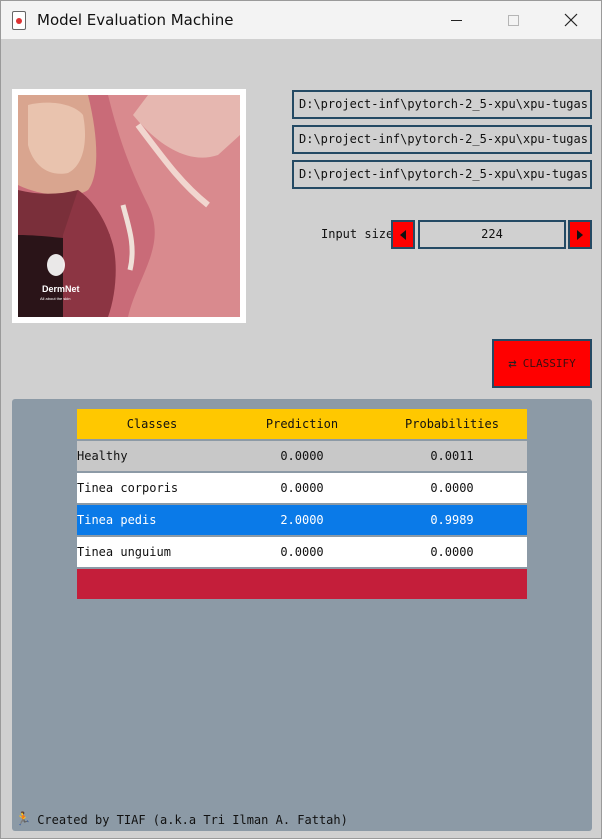 The width and height of the screenshot is (602, 839). I want to click on table-footer-bar, so click(302, 584).